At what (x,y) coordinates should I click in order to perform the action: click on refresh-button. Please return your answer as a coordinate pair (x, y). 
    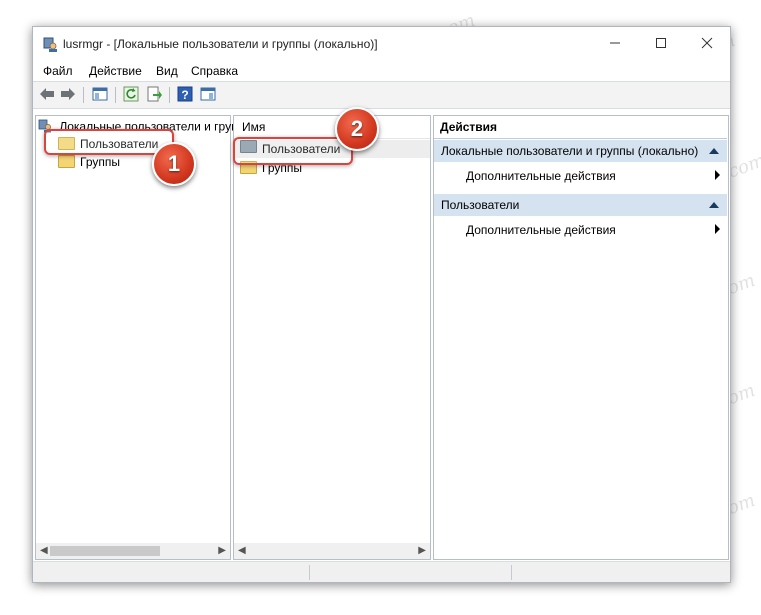
    Looking at the image, I should click on (131, 95).